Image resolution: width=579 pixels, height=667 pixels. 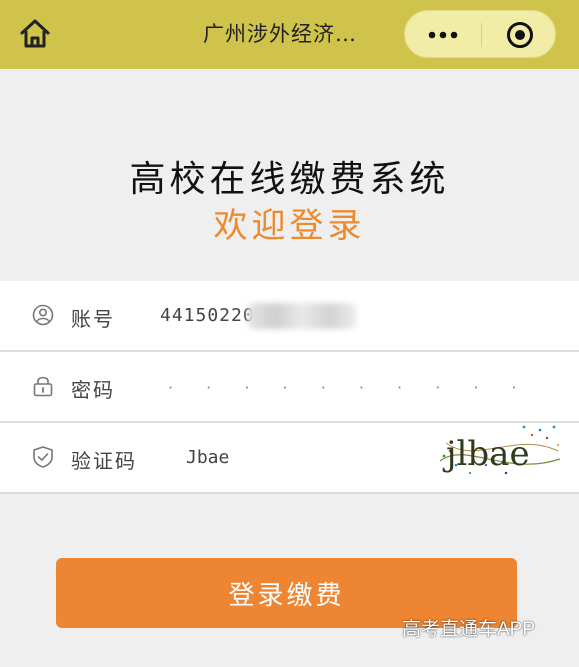 I want to click on captcha-text: jlbae, so click(x=486, y=454).